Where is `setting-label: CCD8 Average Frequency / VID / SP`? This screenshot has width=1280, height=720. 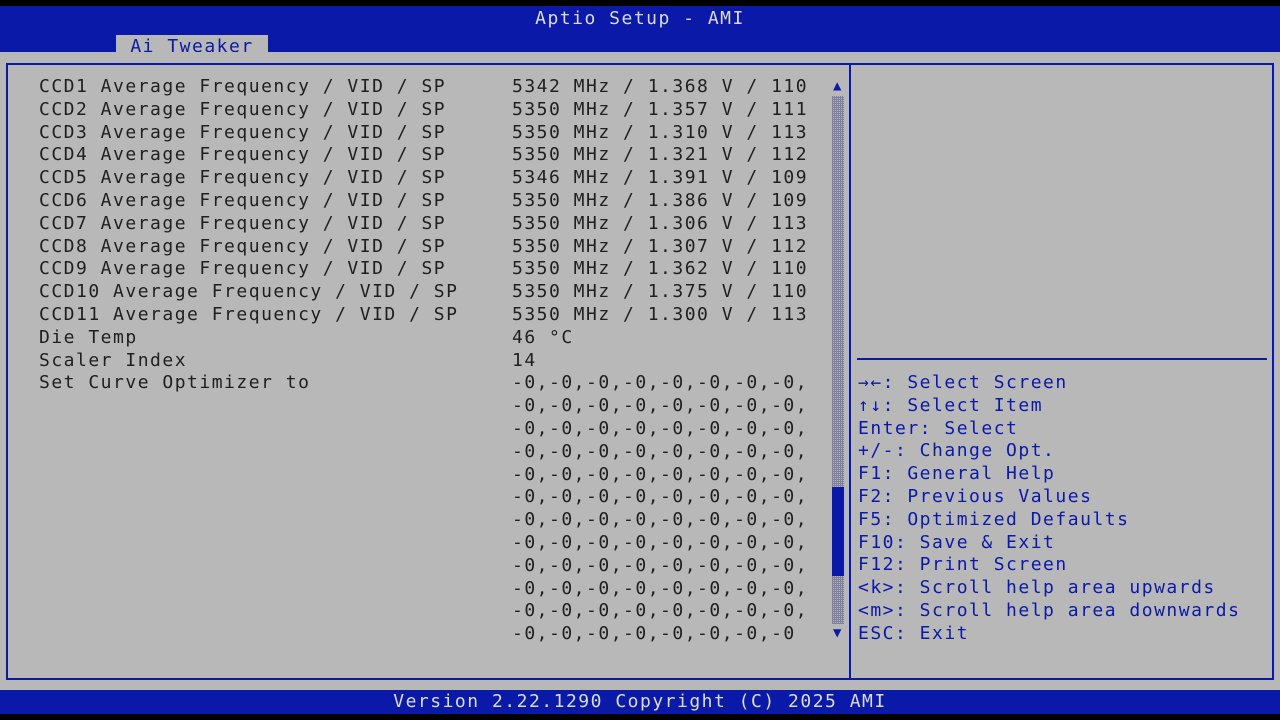
setting-label: CCD8 Average Frequency / VID / SP is located at coordinates (243, 246).